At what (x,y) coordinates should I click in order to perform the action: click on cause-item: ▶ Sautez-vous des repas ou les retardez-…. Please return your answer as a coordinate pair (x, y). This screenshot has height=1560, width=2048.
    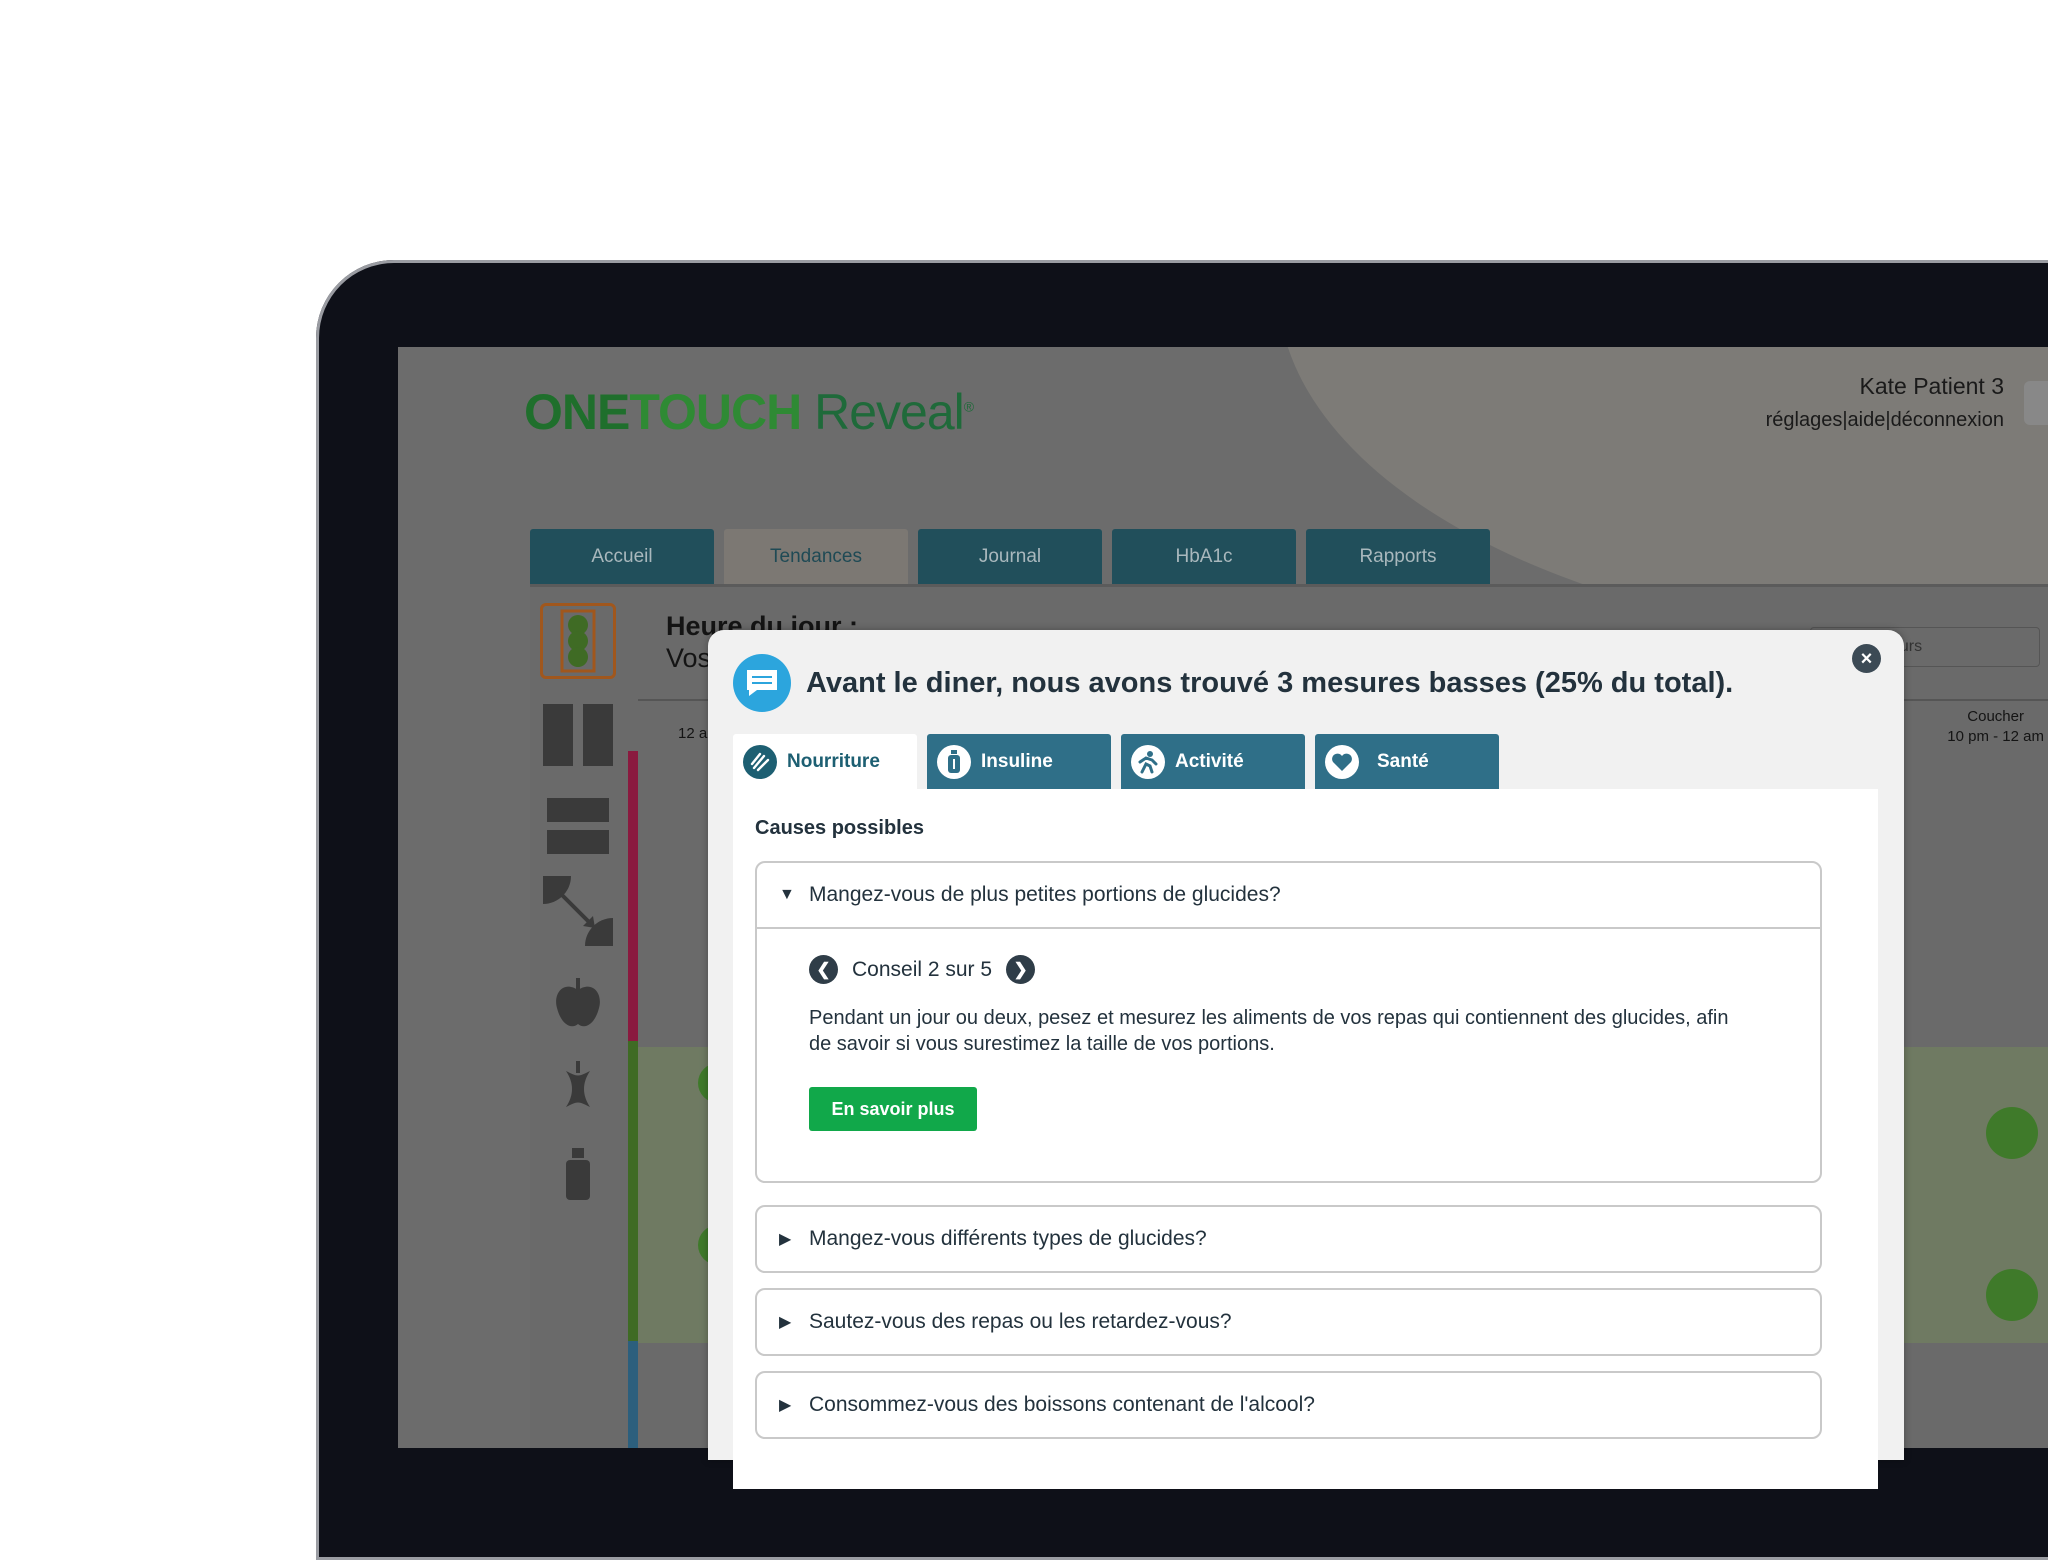
    Looking at the image, I should click on (1288, 1322).